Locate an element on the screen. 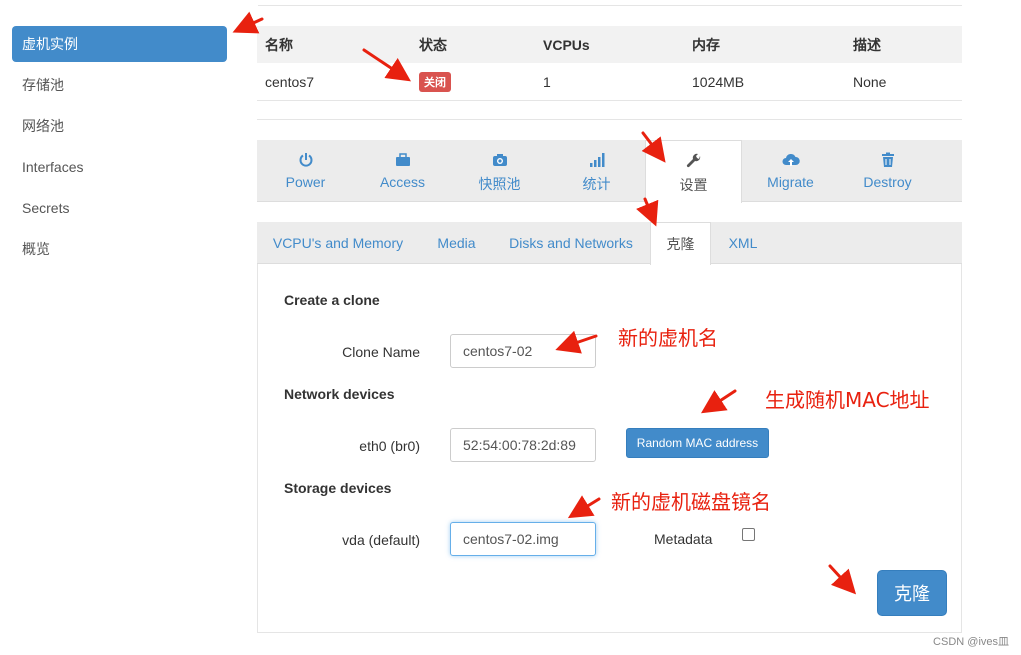  arrow-status is located at coordinates (386, 65).